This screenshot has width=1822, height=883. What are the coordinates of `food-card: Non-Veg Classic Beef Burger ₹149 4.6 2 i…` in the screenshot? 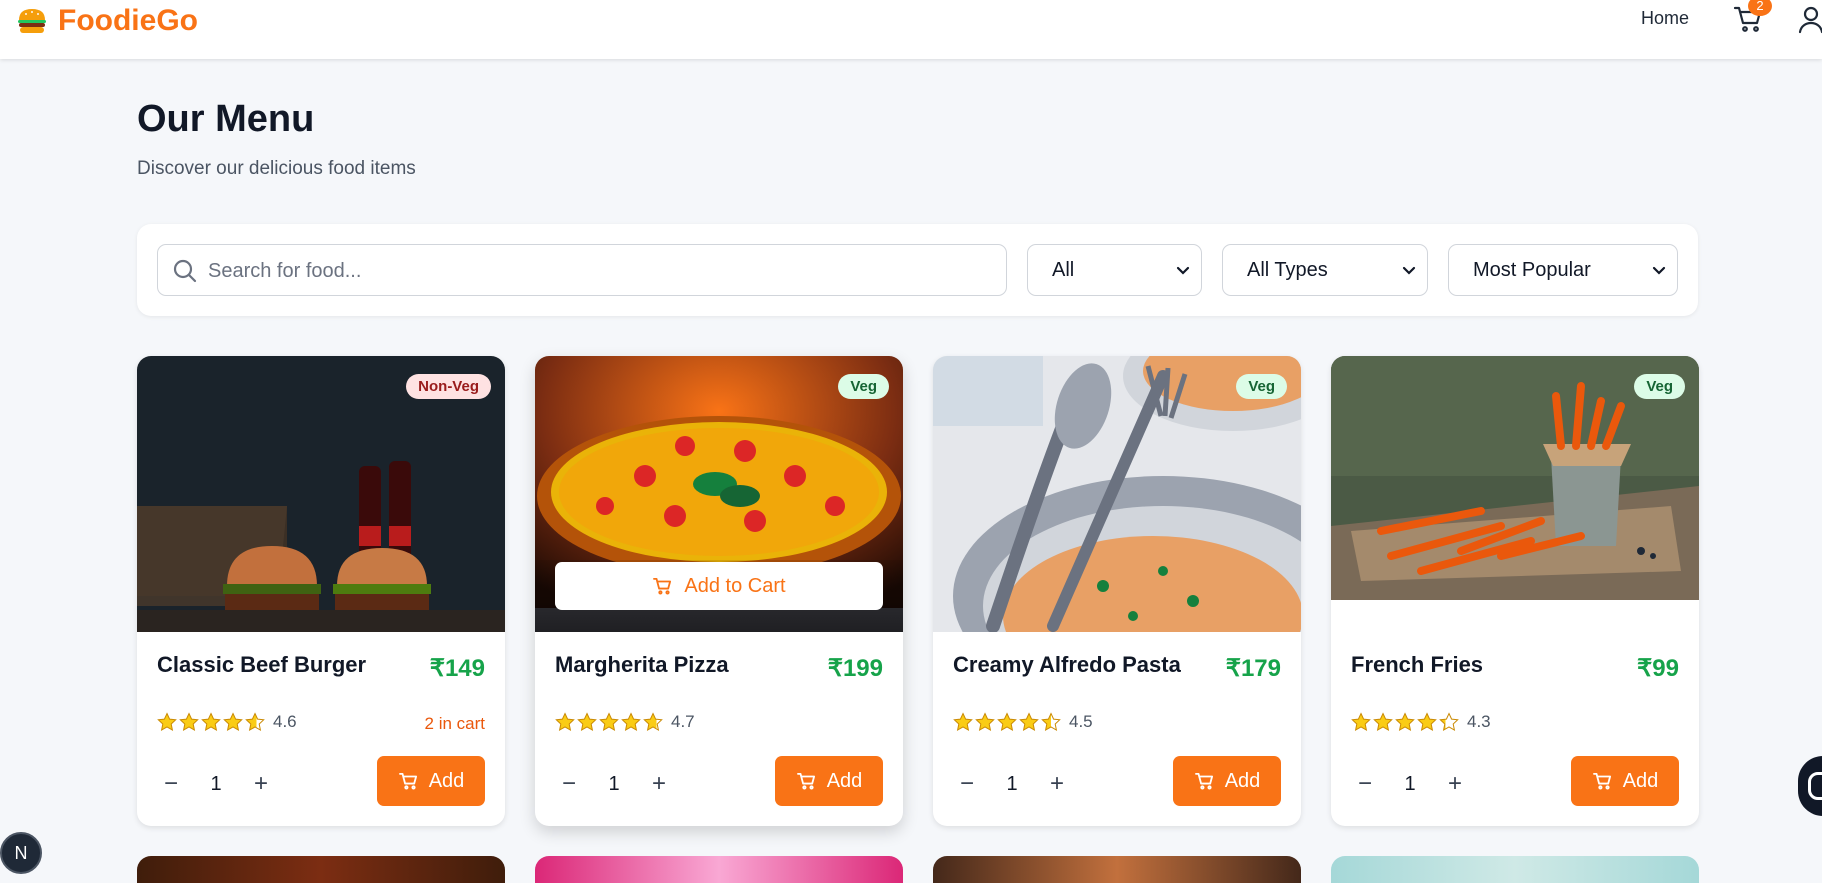 It's located at (321, 591).